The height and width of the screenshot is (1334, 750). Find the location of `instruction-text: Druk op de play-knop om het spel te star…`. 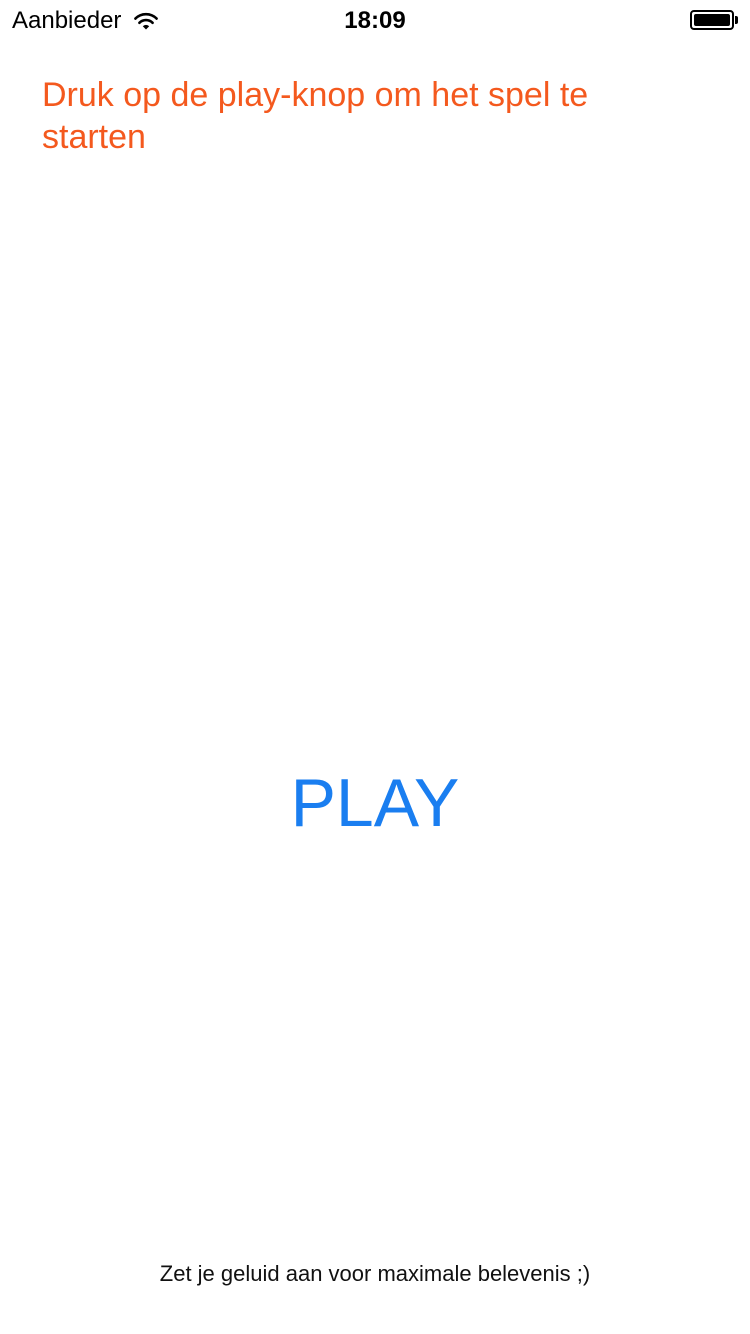

instruction-text: Druk op de play-knop om het spel te star… is located at coordinates (315, 116).